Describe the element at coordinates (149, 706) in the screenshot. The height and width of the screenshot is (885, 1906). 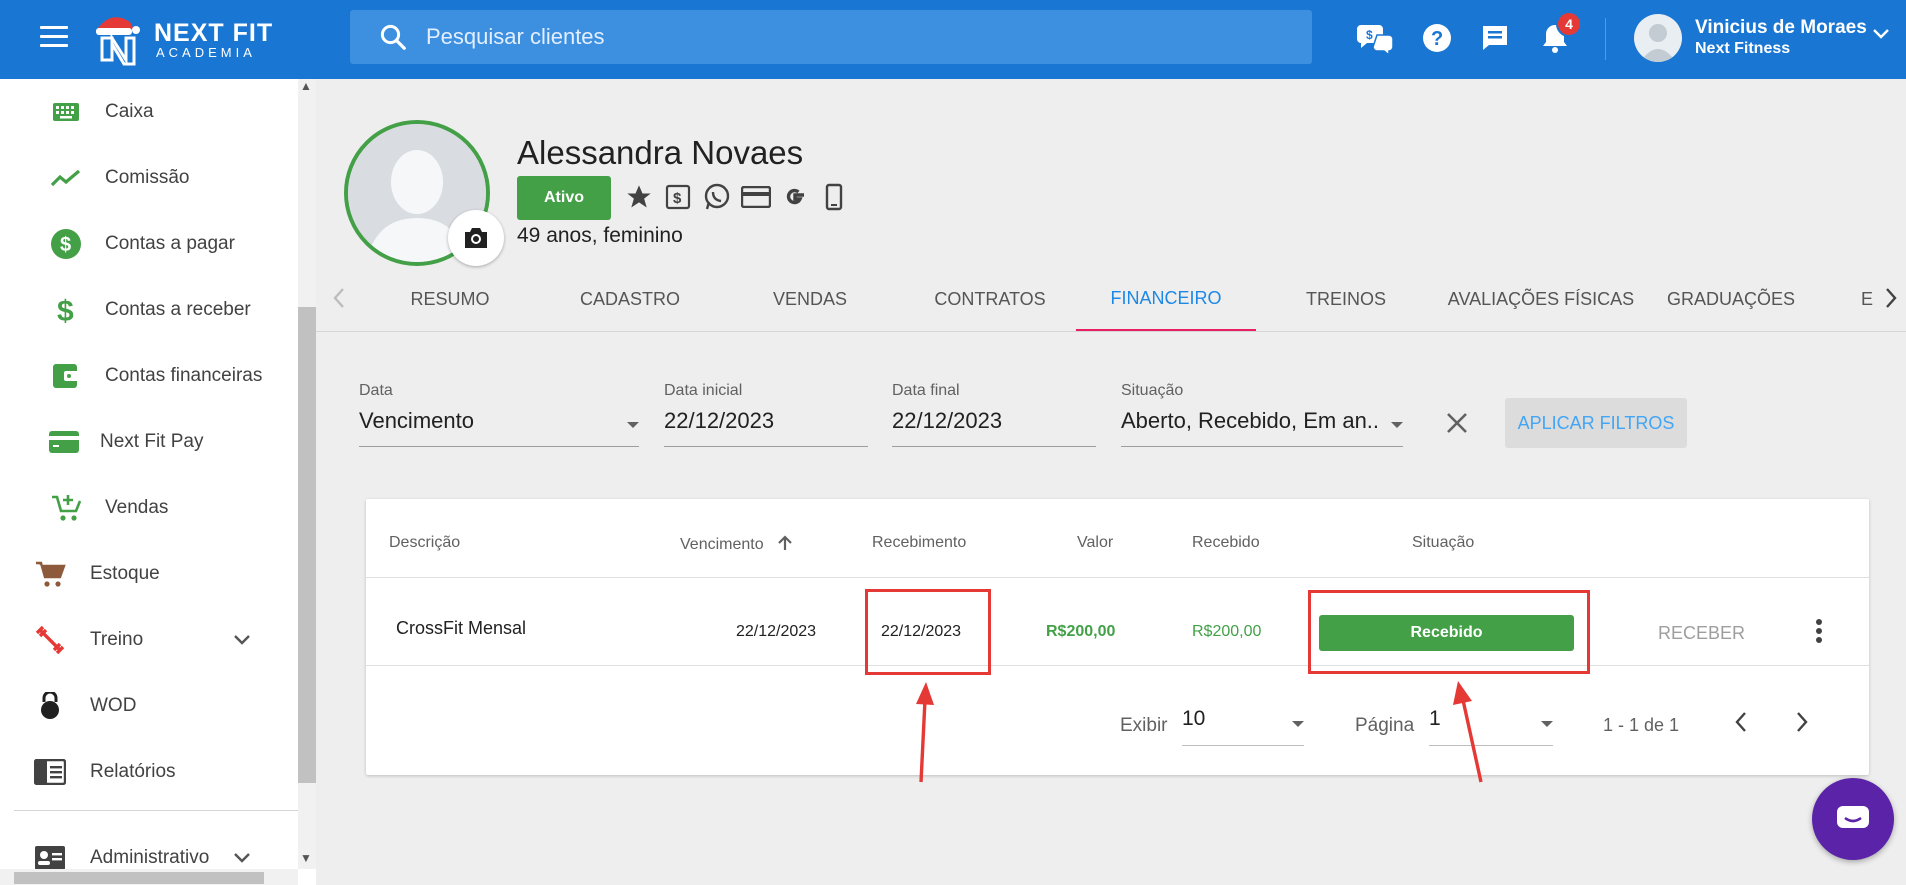
I see `sidebar-item-wod: WOD` at that location.